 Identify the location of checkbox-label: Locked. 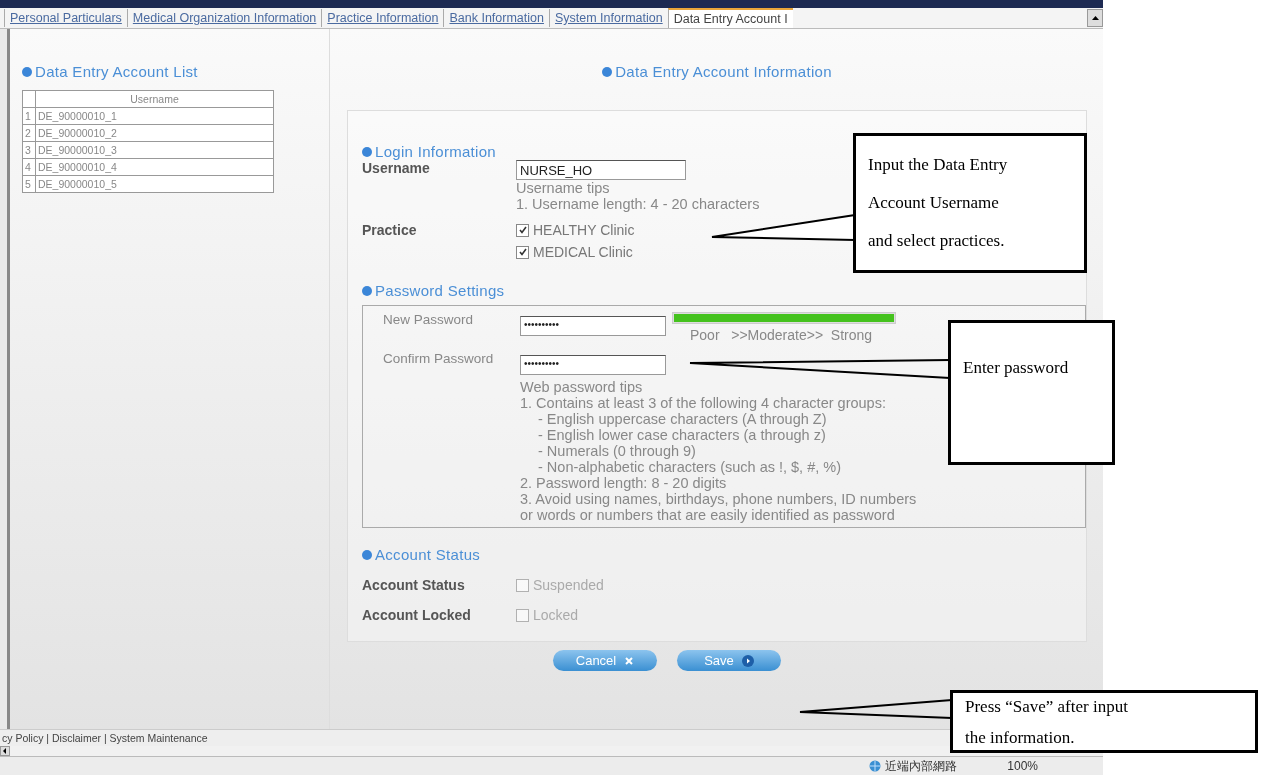
(556, 615).